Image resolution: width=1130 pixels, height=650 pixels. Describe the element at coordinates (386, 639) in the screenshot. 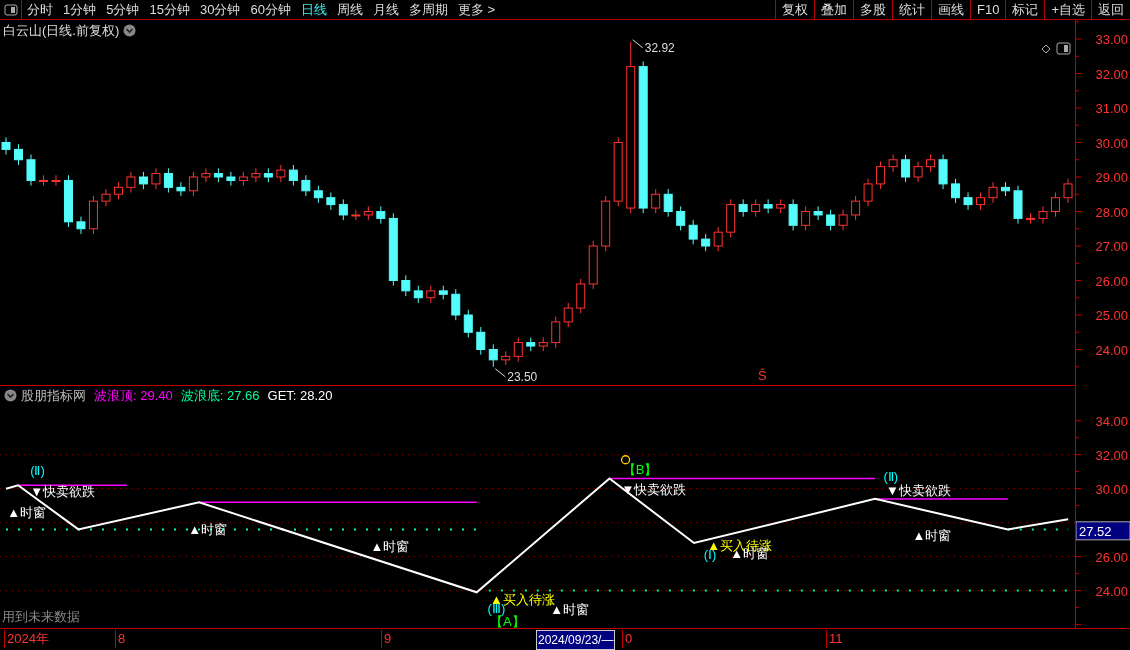

I see `date-label: 9` at that location.